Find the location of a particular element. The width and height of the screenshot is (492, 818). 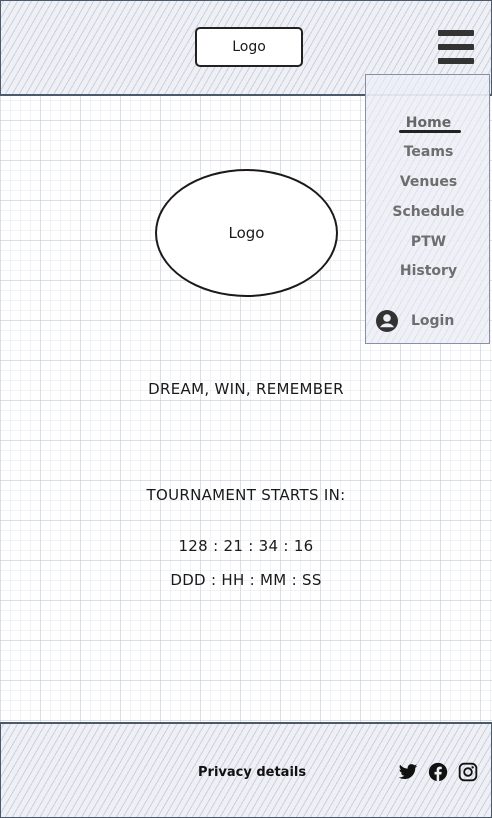

login-label: Login is located at coordinates (433, 321).